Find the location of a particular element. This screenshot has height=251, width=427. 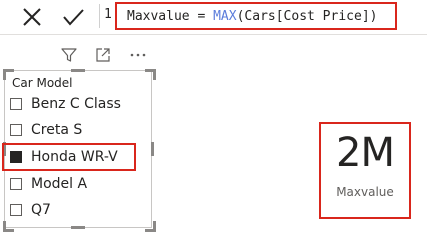

resize-handle-right is located at coordinates (152, 149).